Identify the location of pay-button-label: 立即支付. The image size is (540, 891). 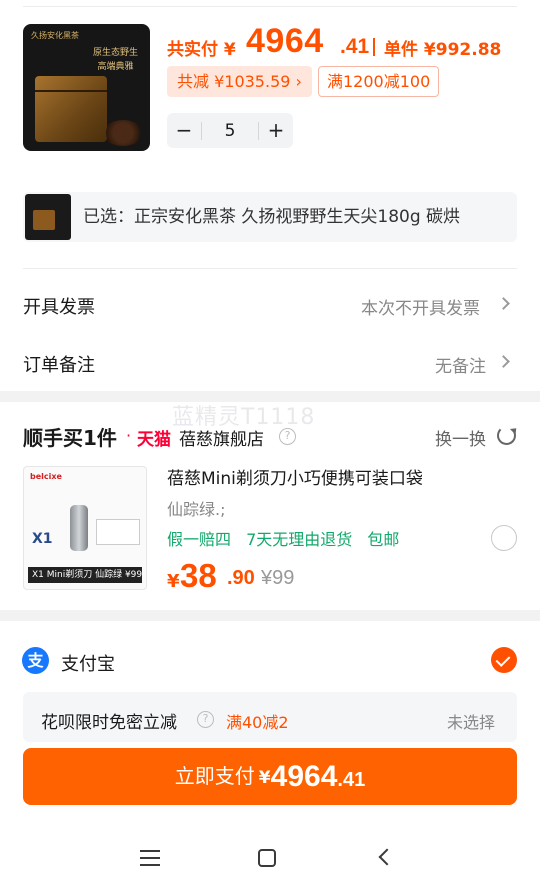
(214, 776).